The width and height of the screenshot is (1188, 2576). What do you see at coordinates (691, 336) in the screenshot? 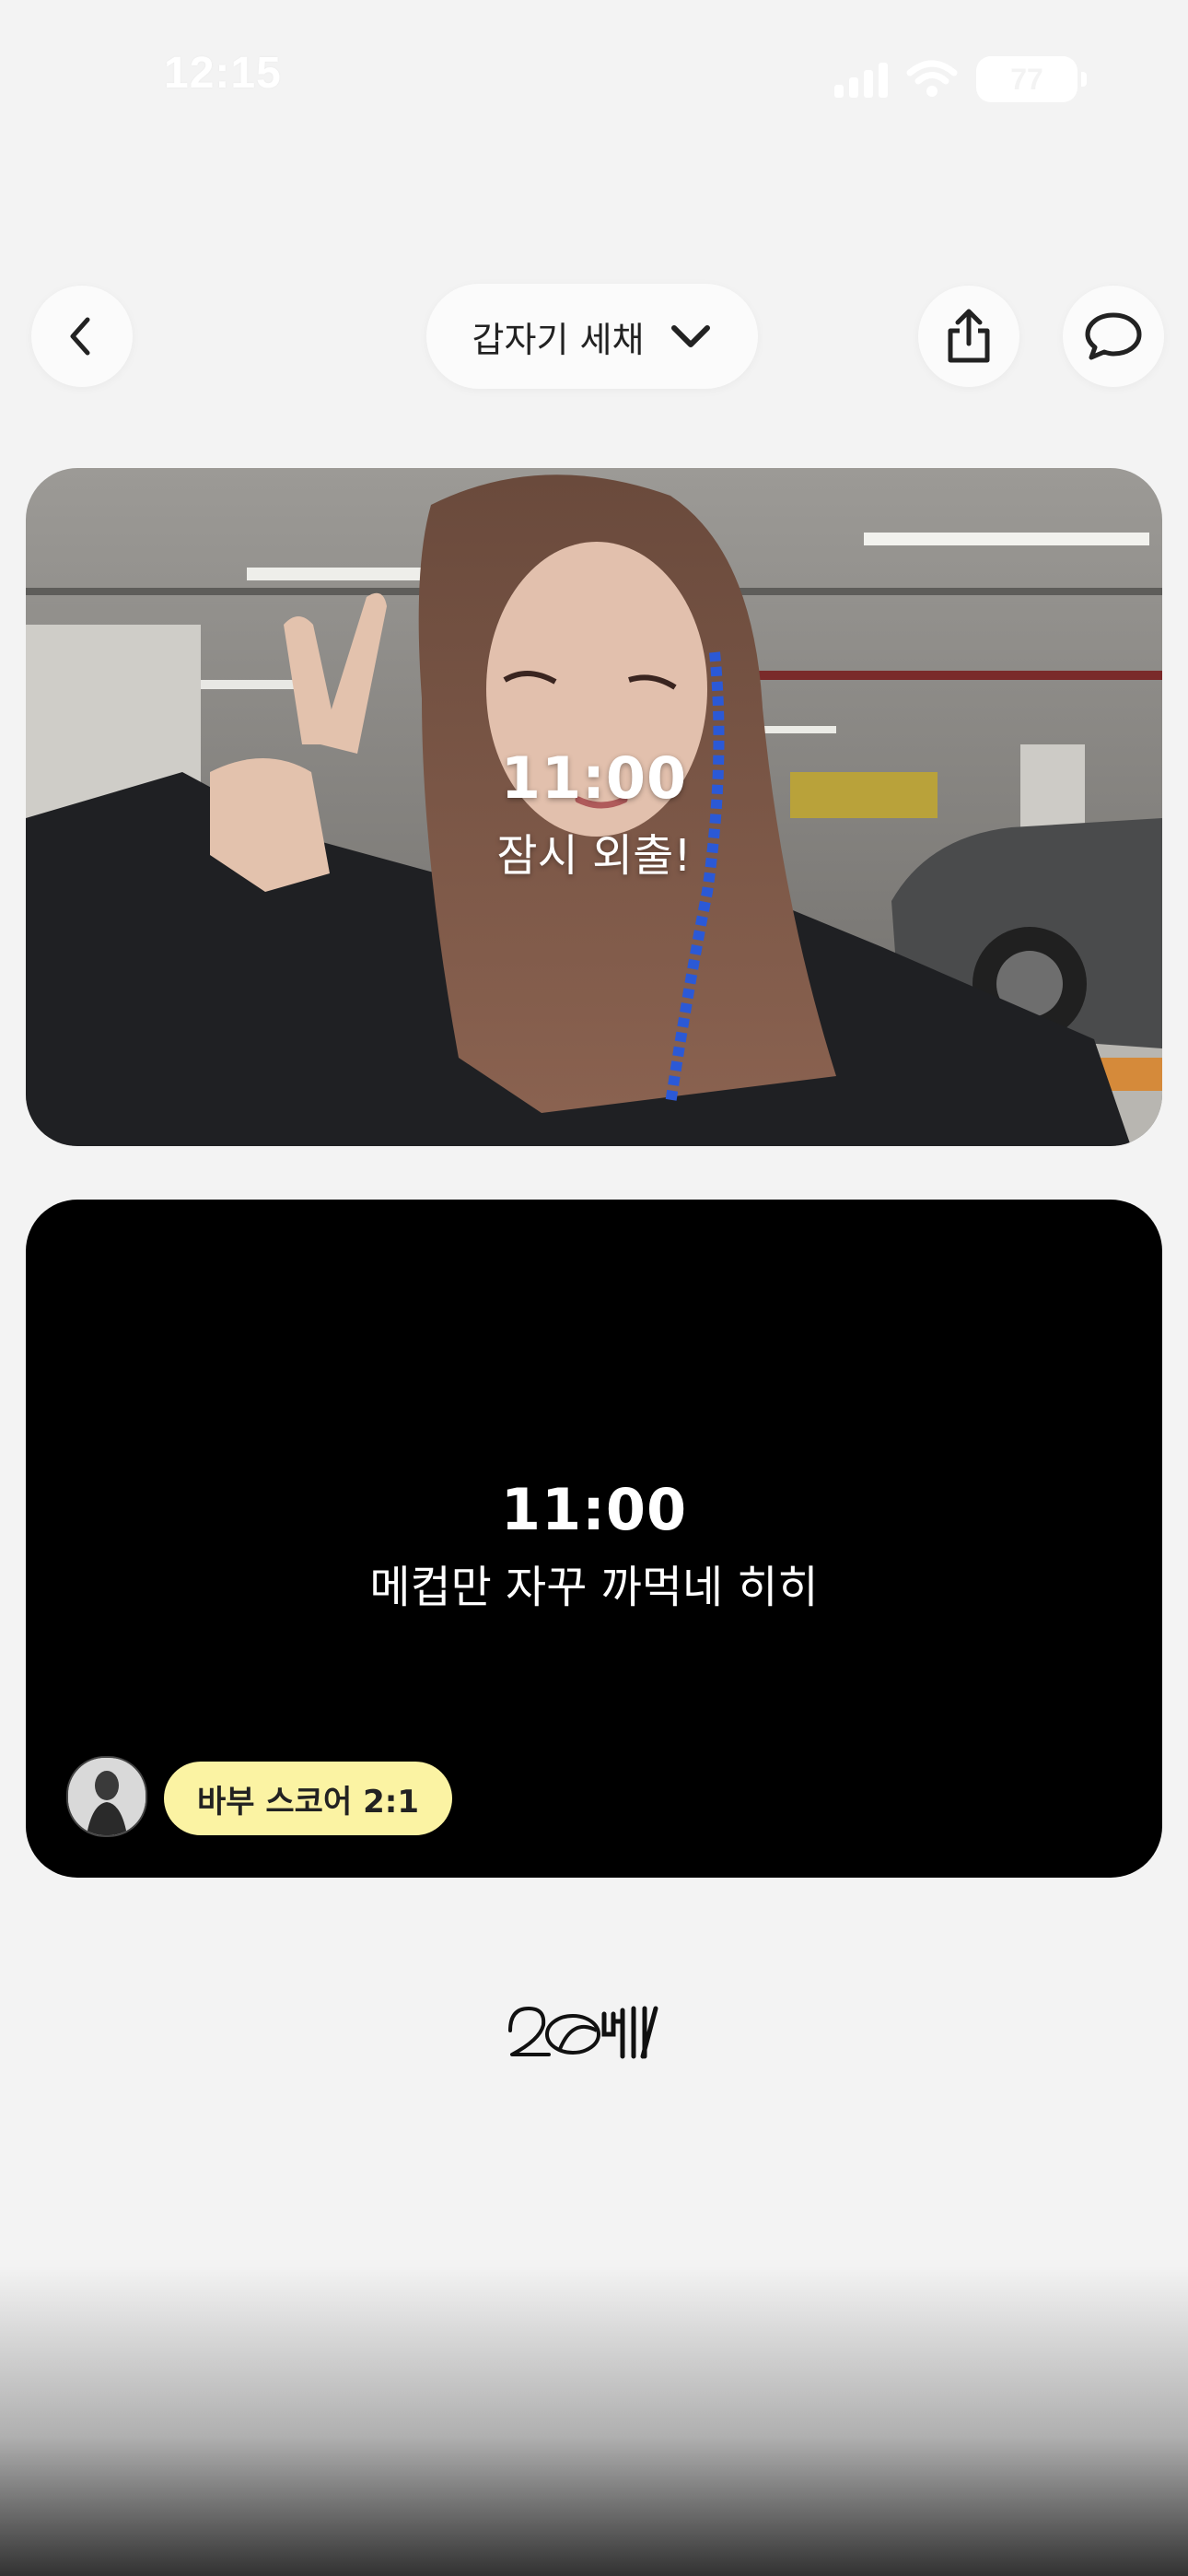
I see `chevron-down-icon` at bounding box center [691, 336].